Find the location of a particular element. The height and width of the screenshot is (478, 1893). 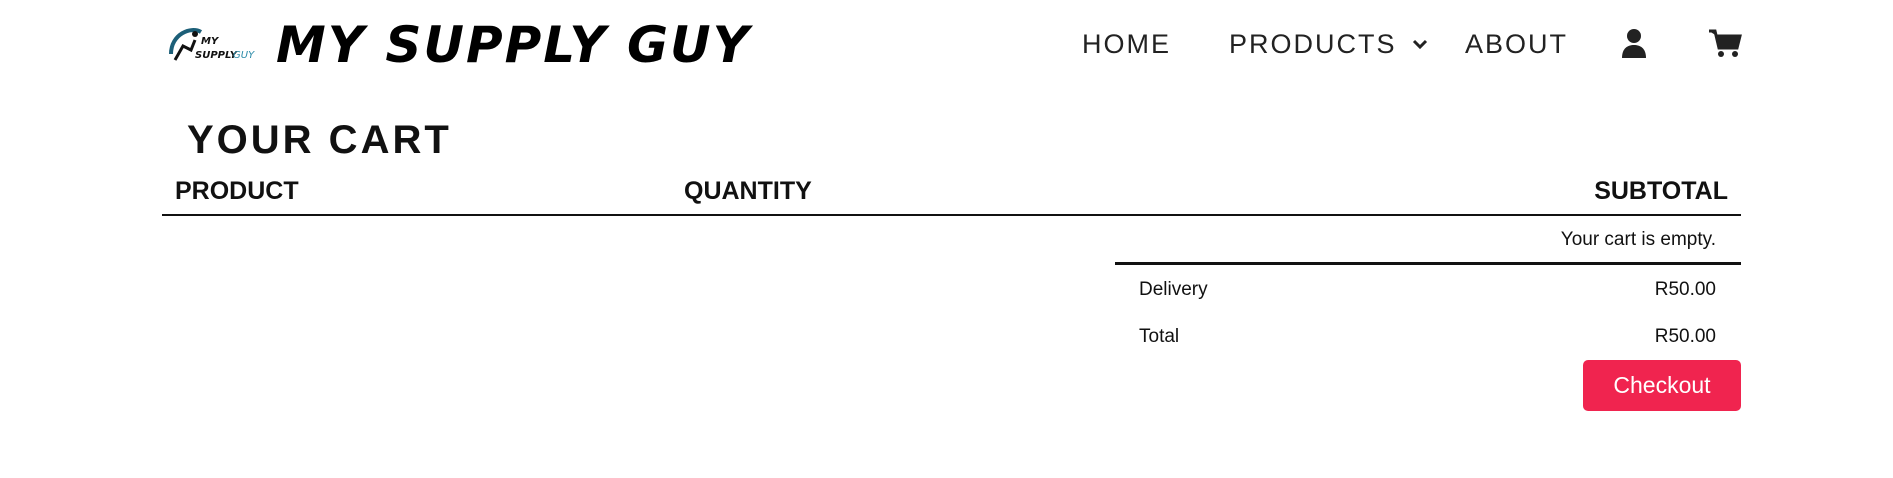

nav-home: HOME is located at coordinates (1126, 44).